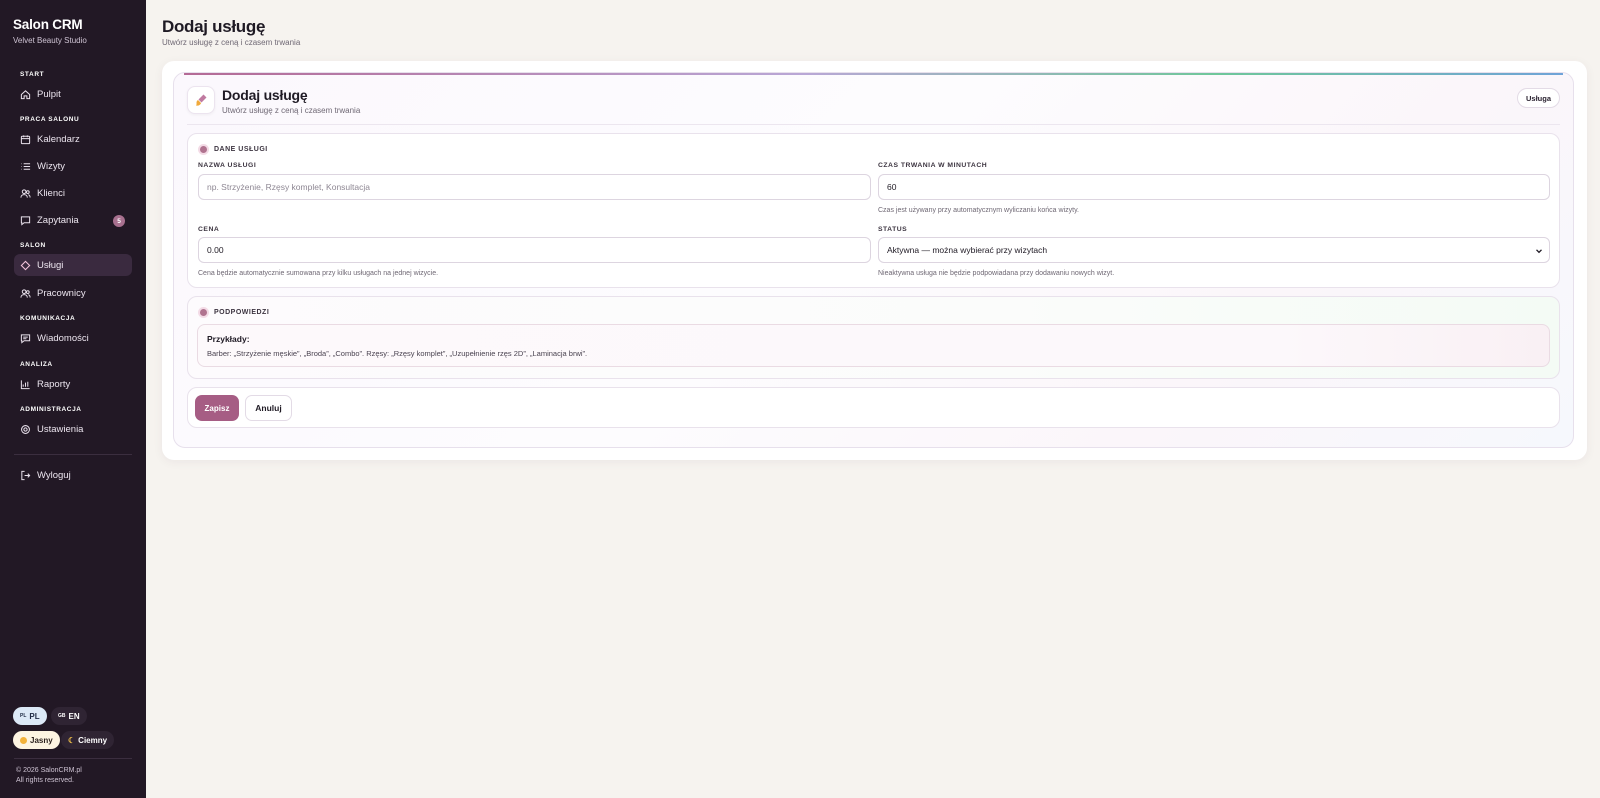 Image resolution: width=1600 pixels, height=798 pixels. What do you see at coordinates (1539, 251) in the screenshot?
I see `chevron-down-icon` at bounding box center [1539, 251].